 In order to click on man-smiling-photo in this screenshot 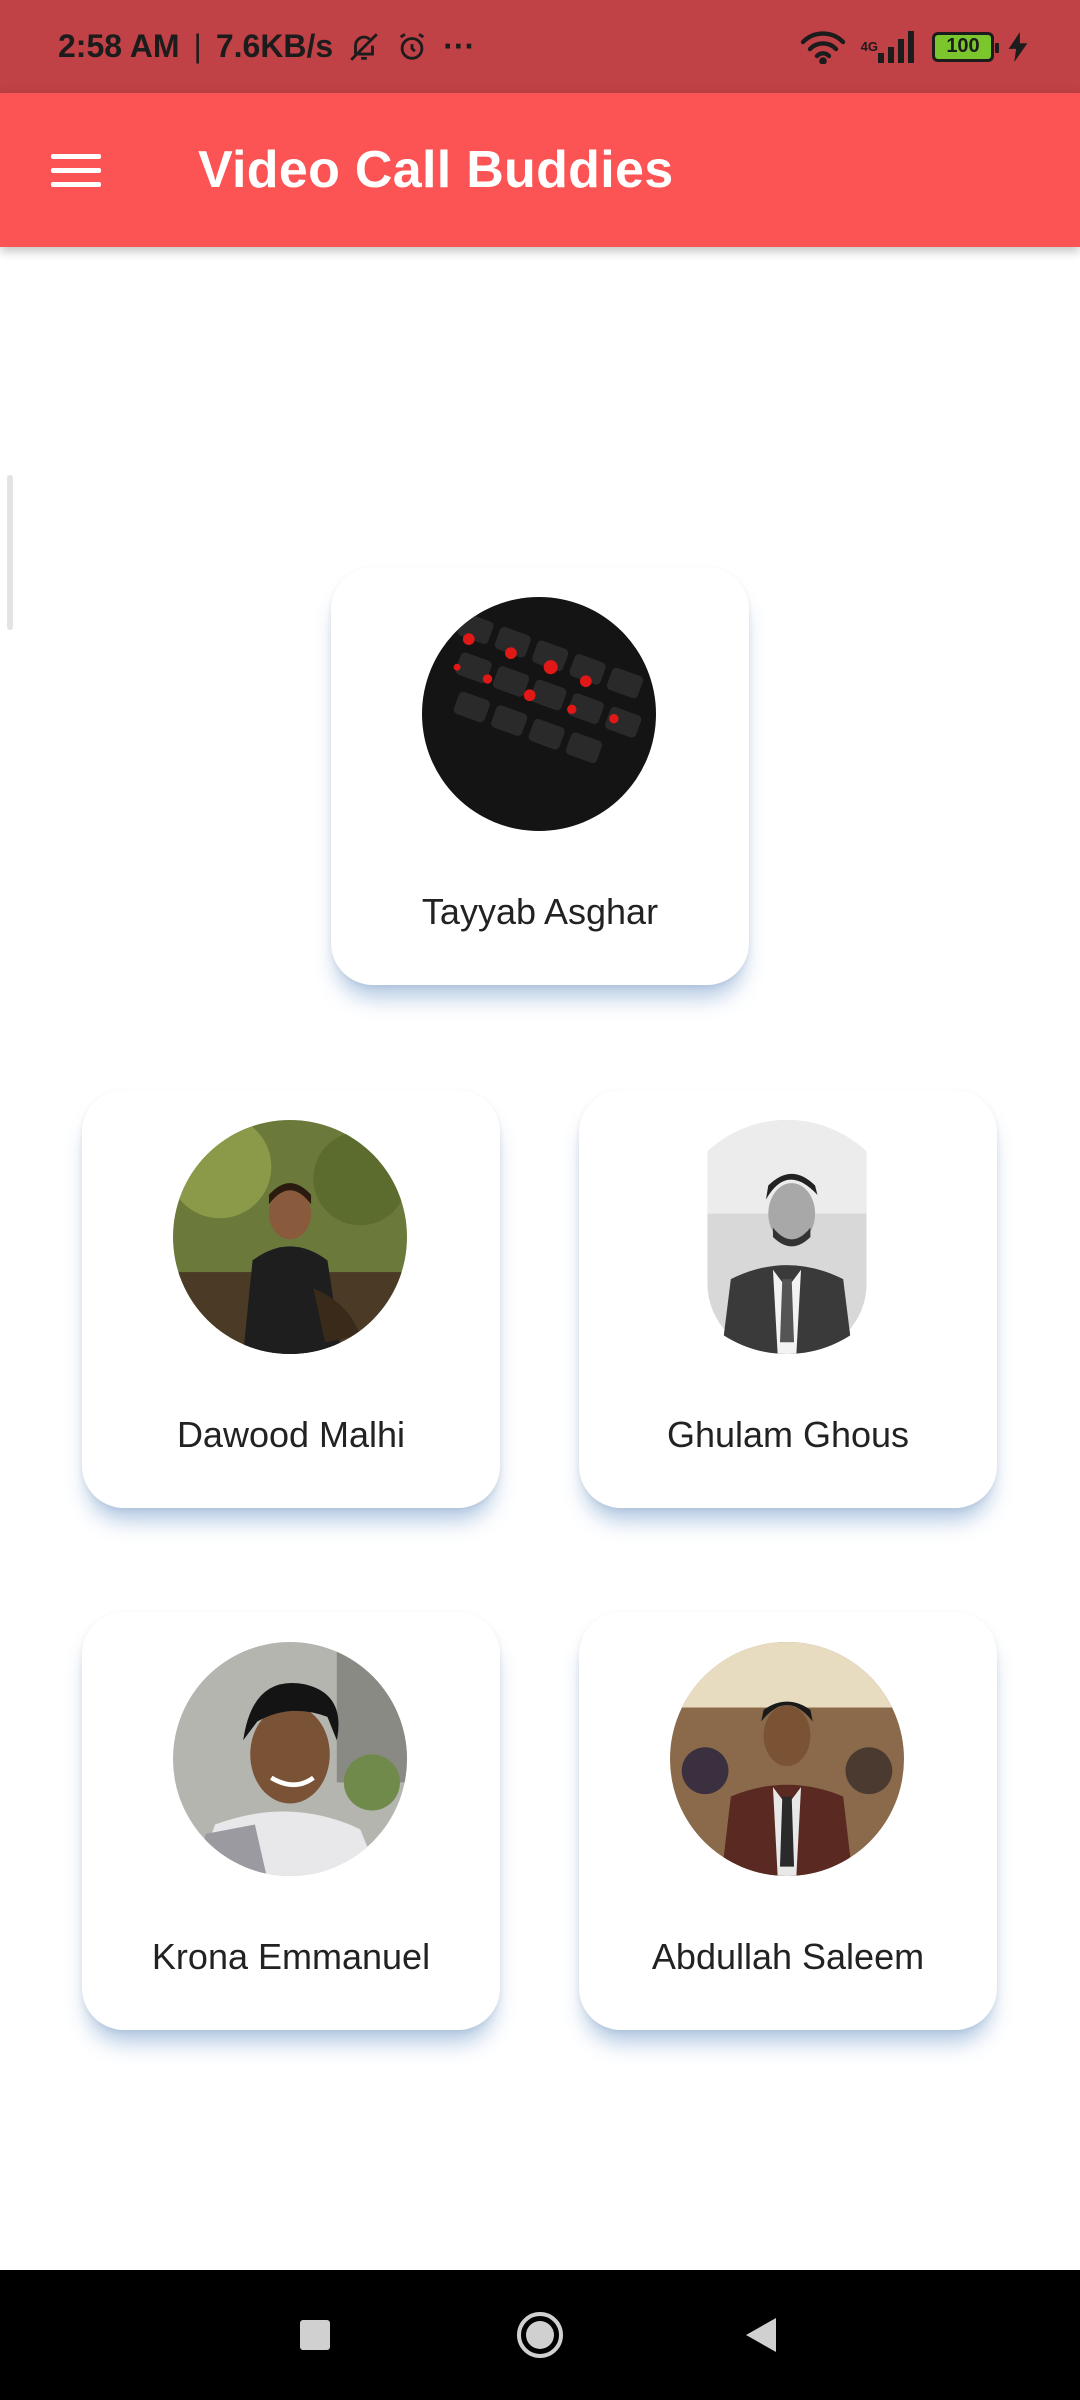, I will do `click(290, 1759)`.